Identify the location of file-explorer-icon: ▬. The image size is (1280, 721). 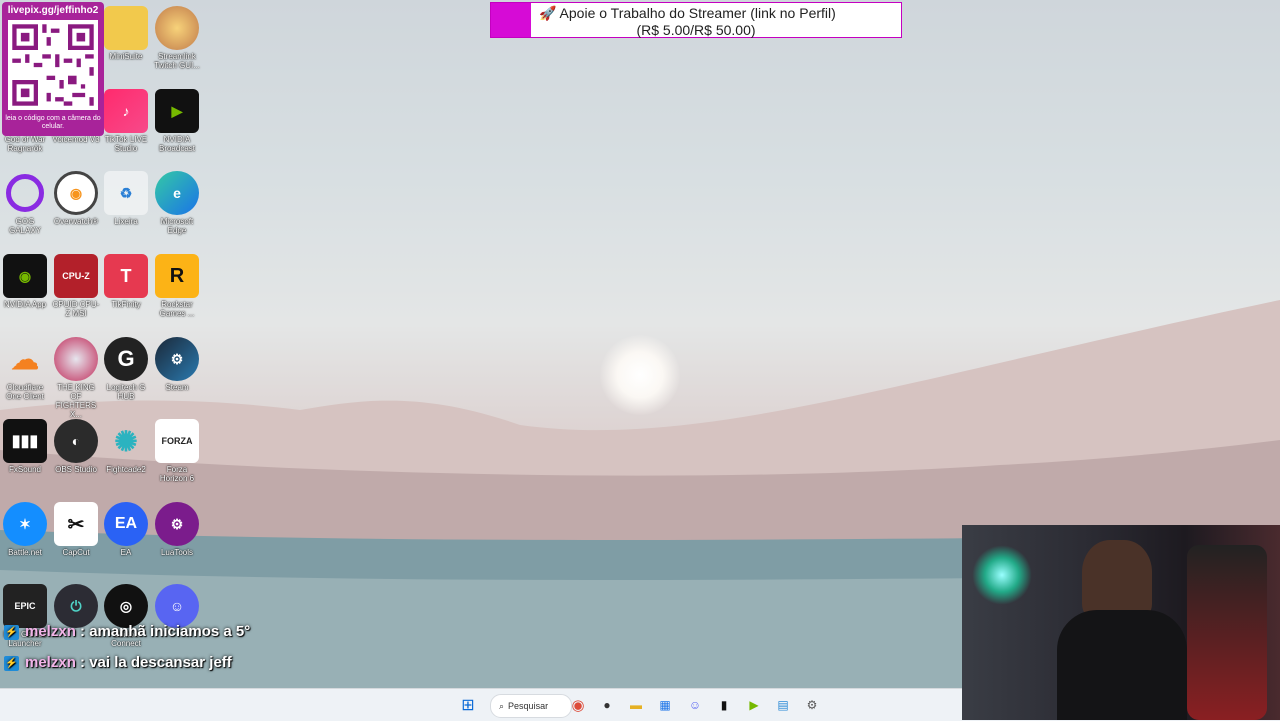
(636, 705).